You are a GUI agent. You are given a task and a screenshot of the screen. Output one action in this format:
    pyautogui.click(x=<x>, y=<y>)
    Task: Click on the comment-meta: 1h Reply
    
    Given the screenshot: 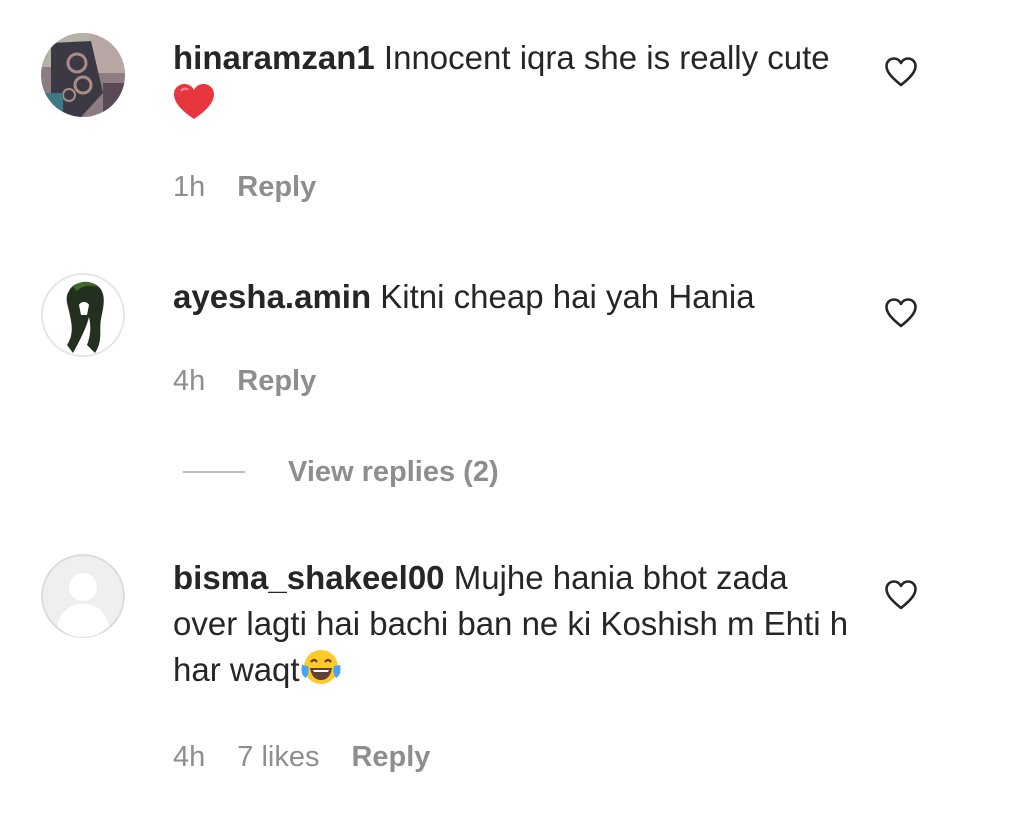 What is the action you would take?
    pyautogui.click(x=244, y=187)
    